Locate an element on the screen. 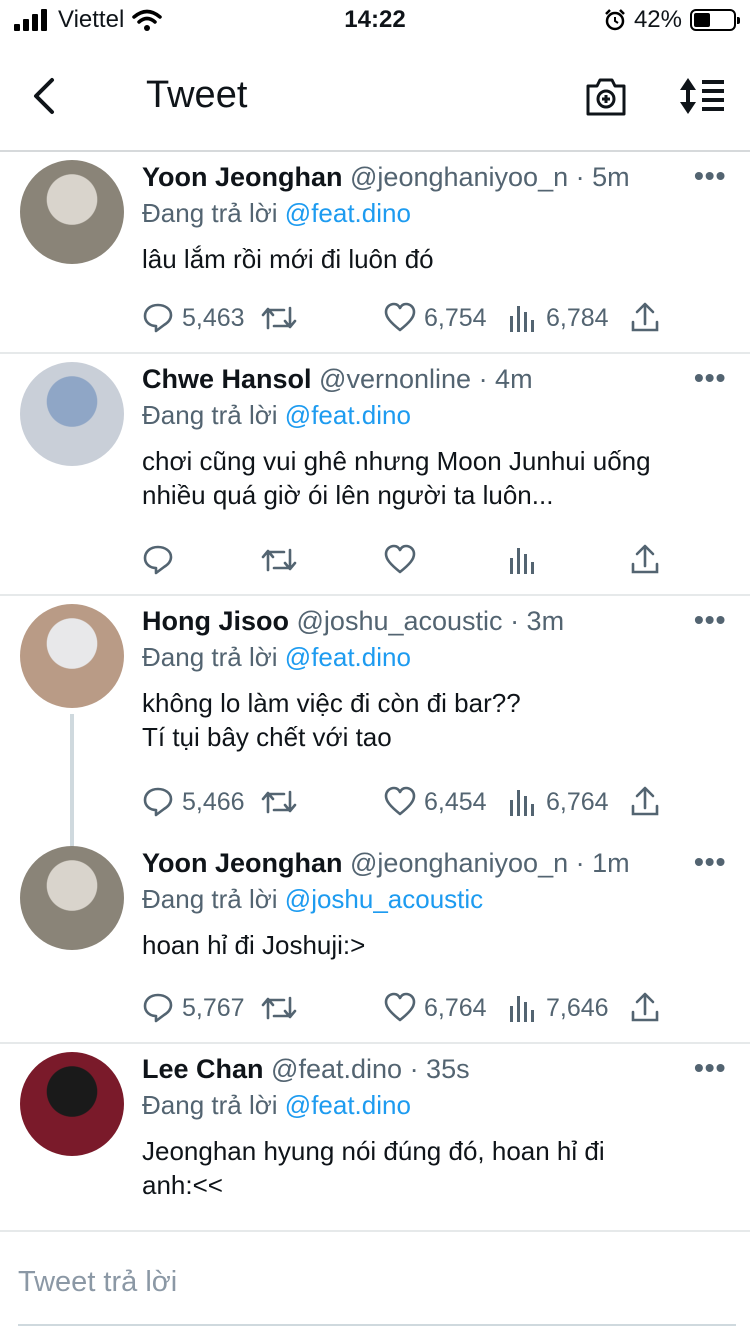 The height and width of the screenshot is (1334, 750). tweet-header: Yoon Jeonghan @jeonghaniyoo_n · 5m is located at coordinates (386, 177).